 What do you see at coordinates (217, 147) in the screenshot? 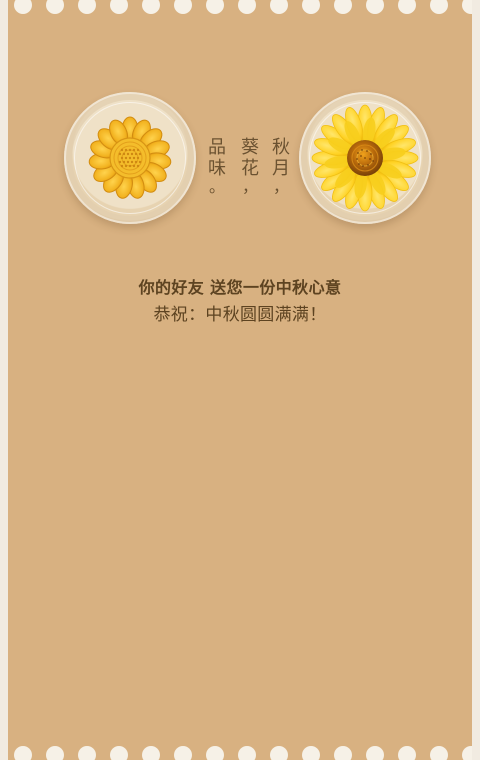
I see `poem-char: 品` at bounding box center [217, 147].